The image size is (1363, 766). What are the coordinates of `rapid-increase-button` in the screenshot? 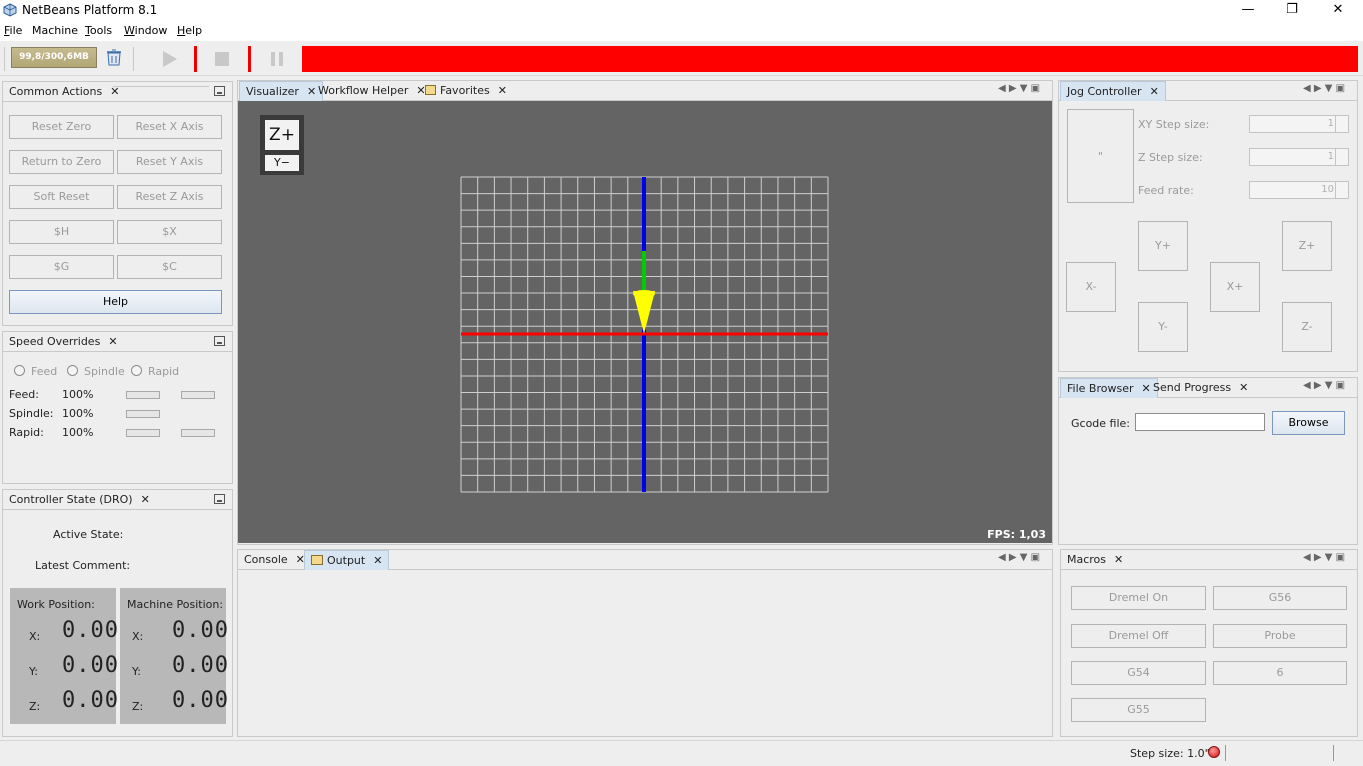 It's located at (198, 433).